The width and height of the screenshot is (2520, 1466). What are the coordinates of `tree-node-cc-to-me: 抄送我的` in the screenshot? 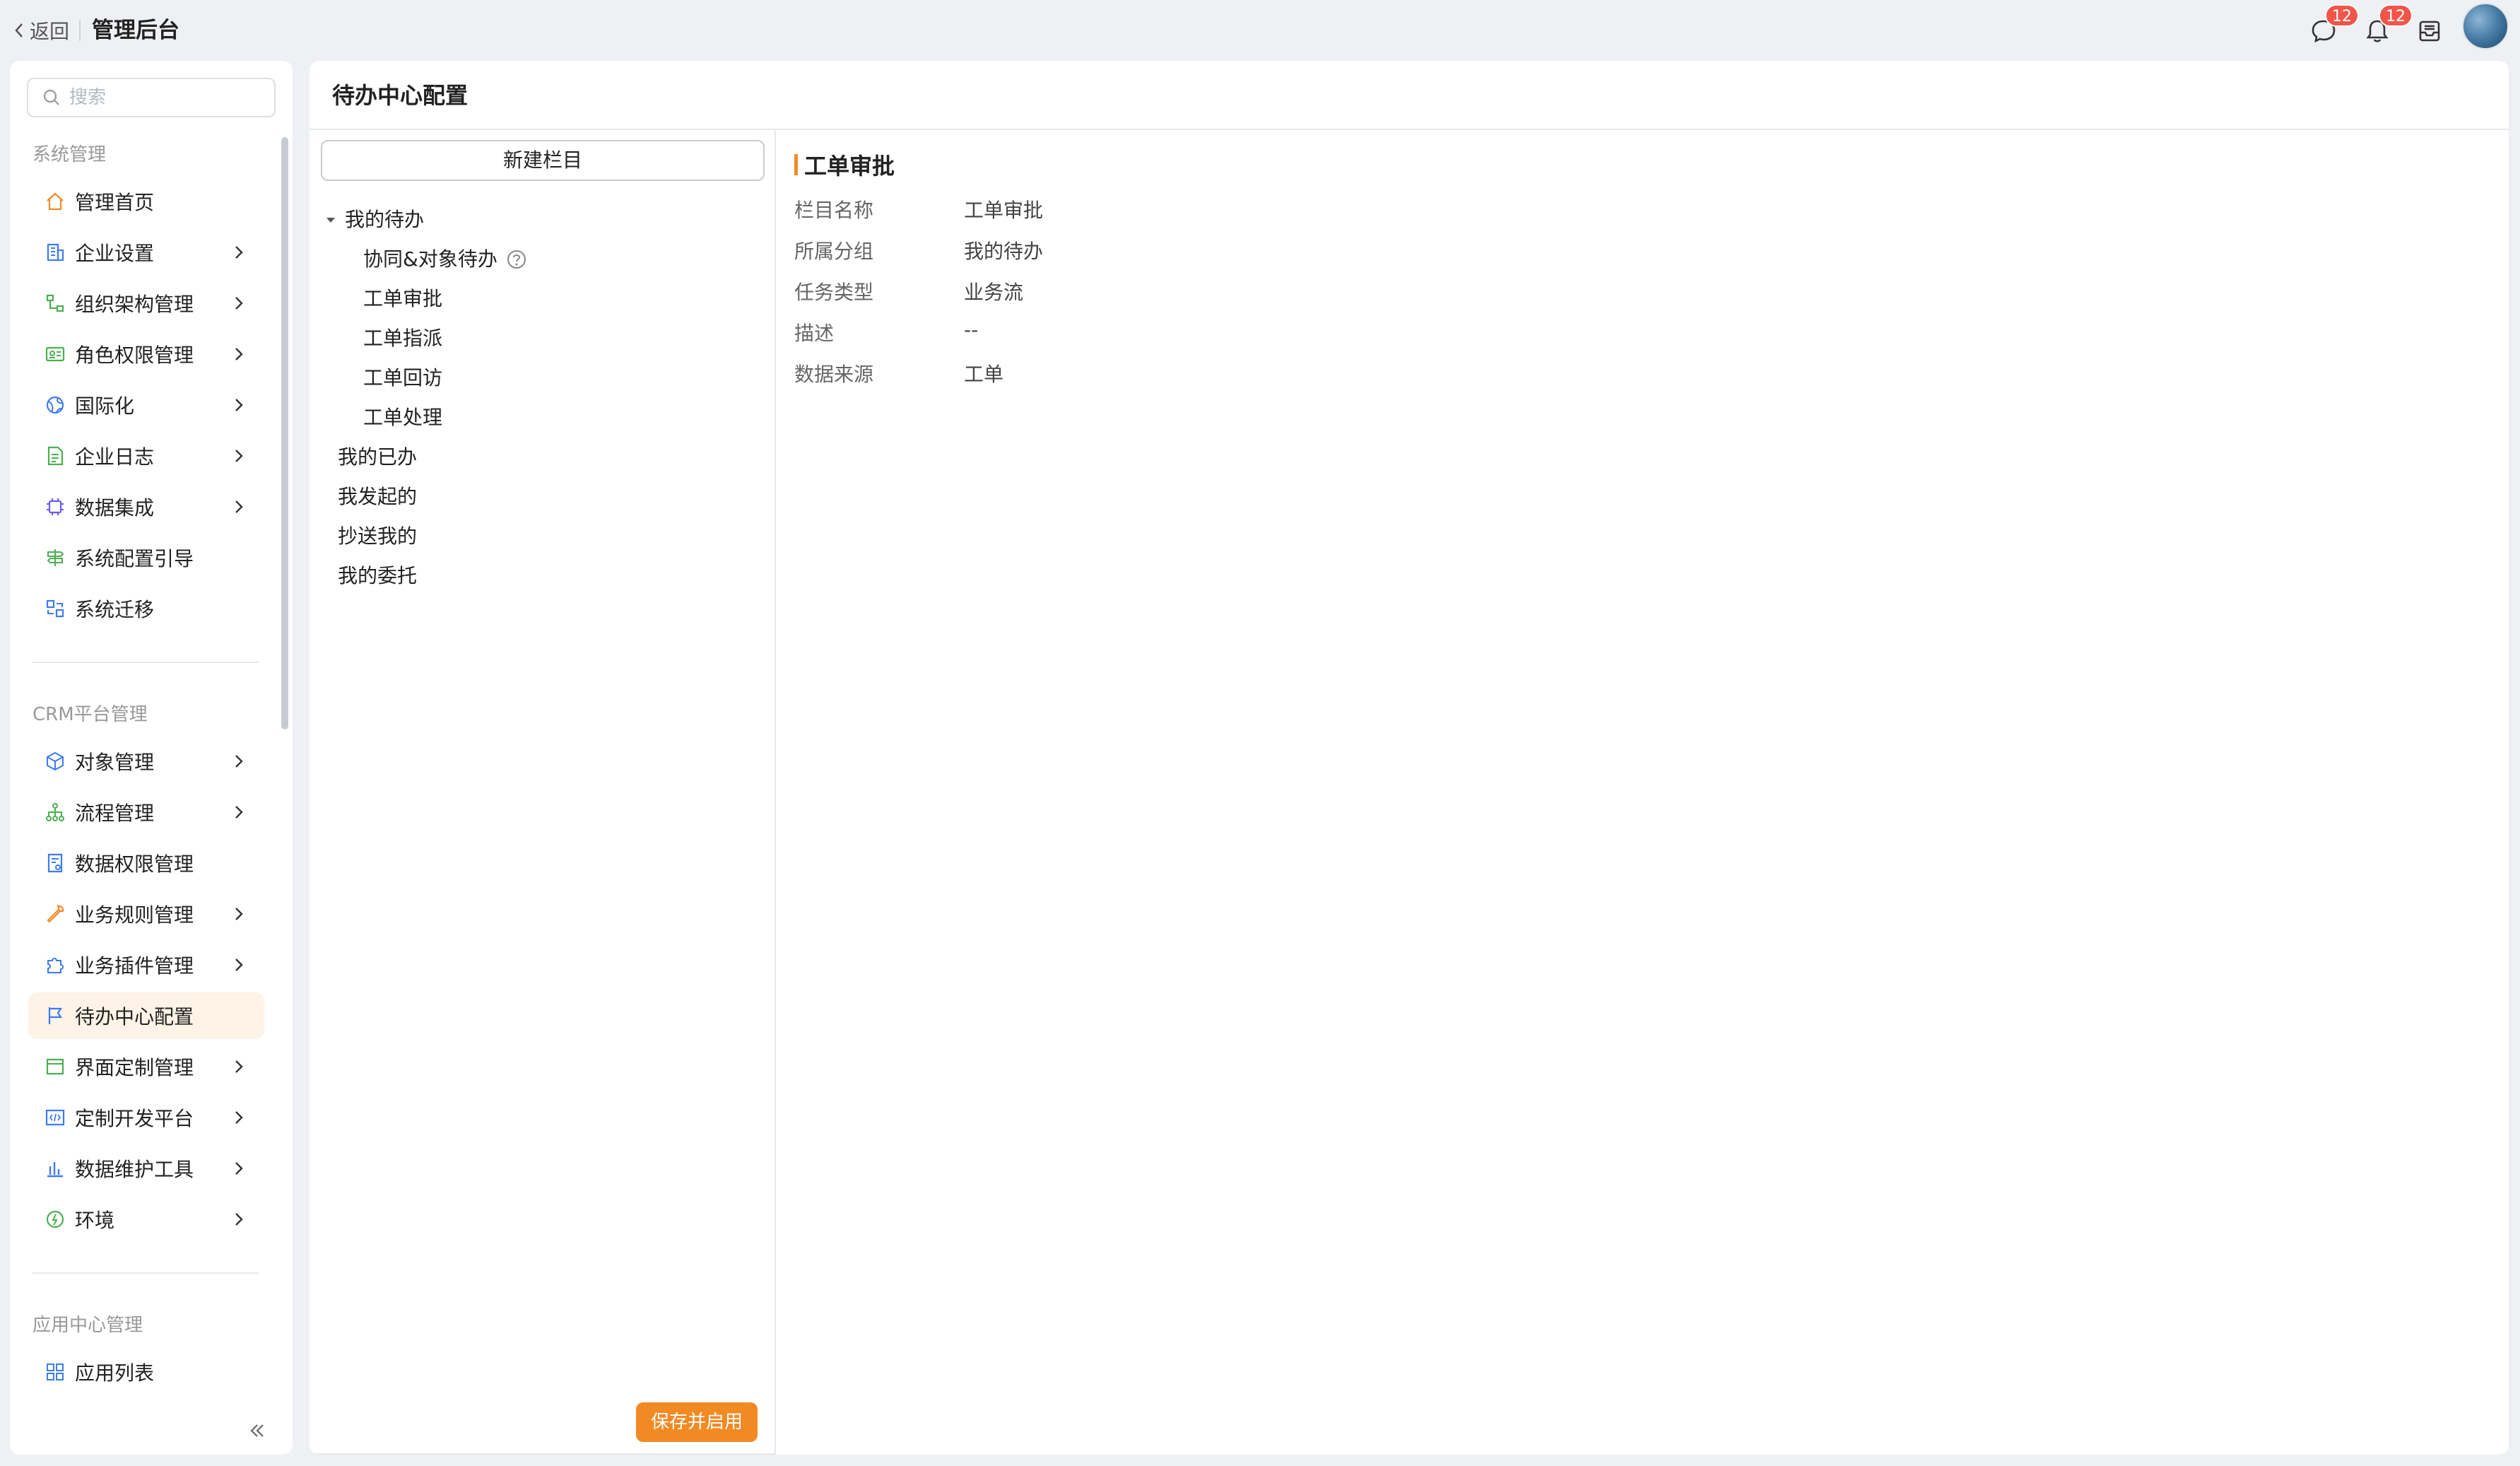 It's located at (378, 536).